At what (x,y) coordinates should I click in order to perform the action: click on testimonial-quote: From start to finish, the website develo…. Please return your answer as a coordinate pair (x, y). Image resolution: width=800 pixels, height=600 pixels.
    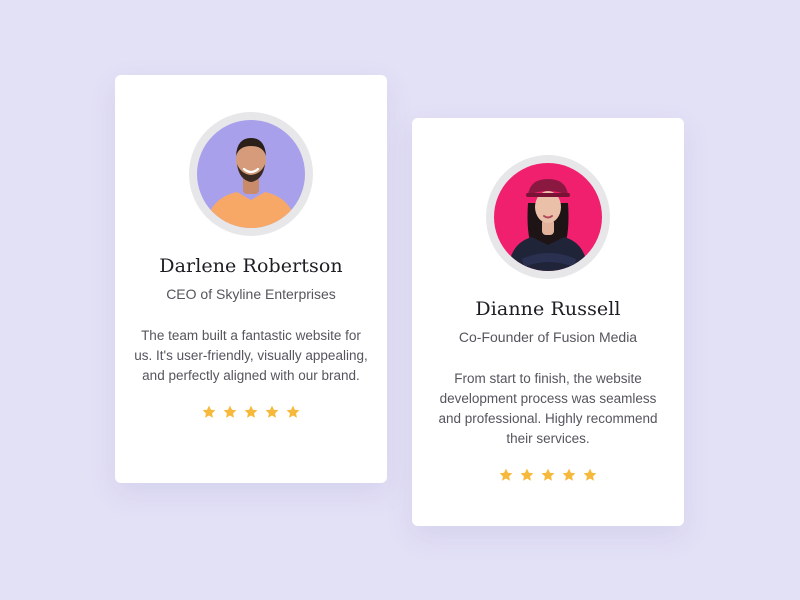
    Looking at the image, I should click on (548, 408).